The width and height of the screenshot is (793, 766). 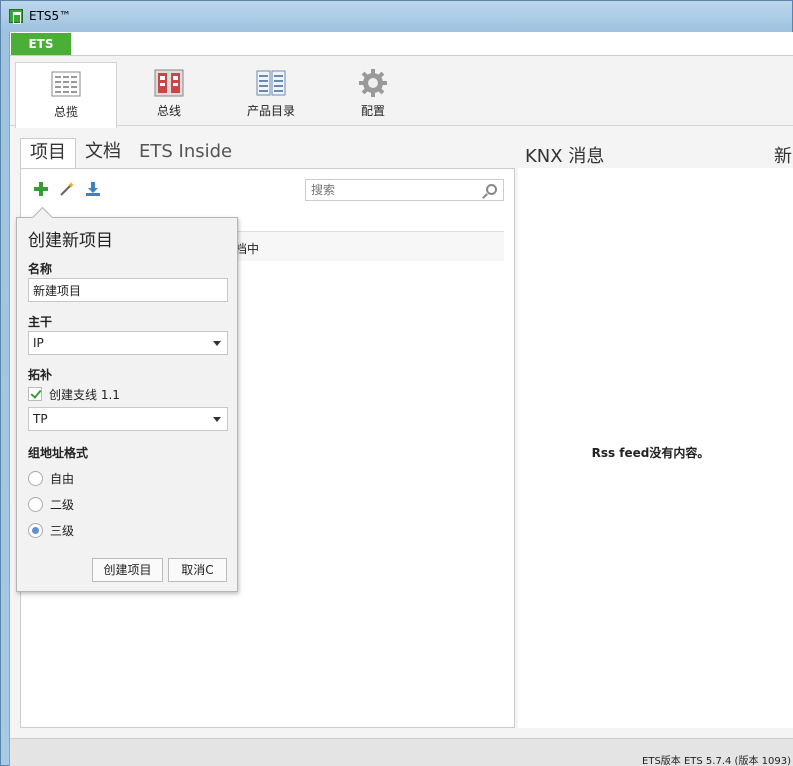 I want to click on ga-option-label: 二级, so click(x=62, y=504).